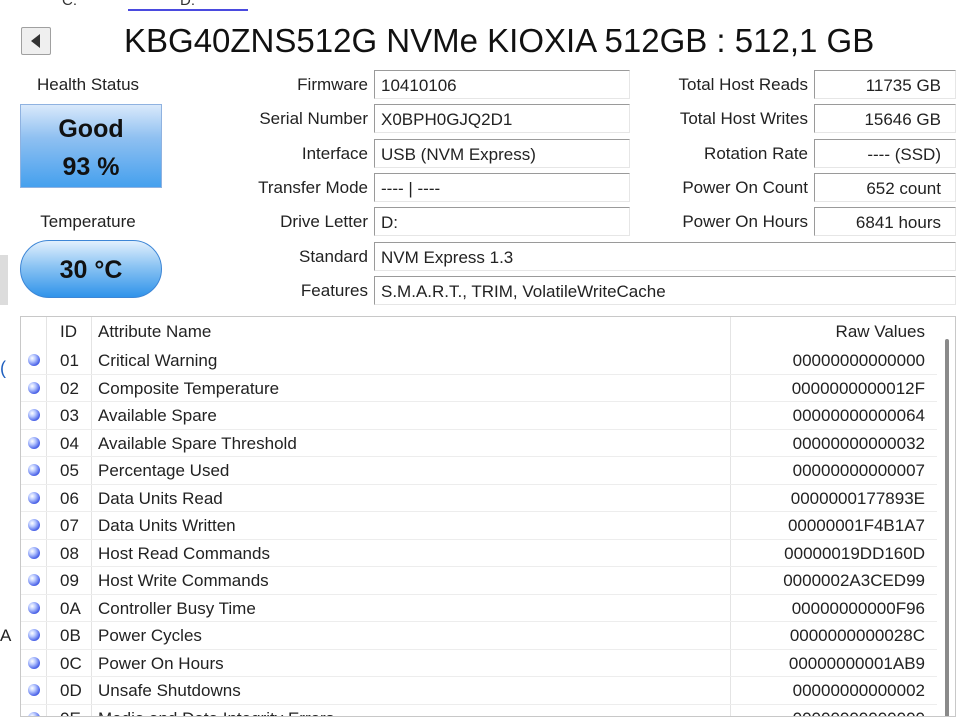 This screenshot has height=717, width=960. I want to click on attribute-raw-value: 00000000000000, so click(858, 360).